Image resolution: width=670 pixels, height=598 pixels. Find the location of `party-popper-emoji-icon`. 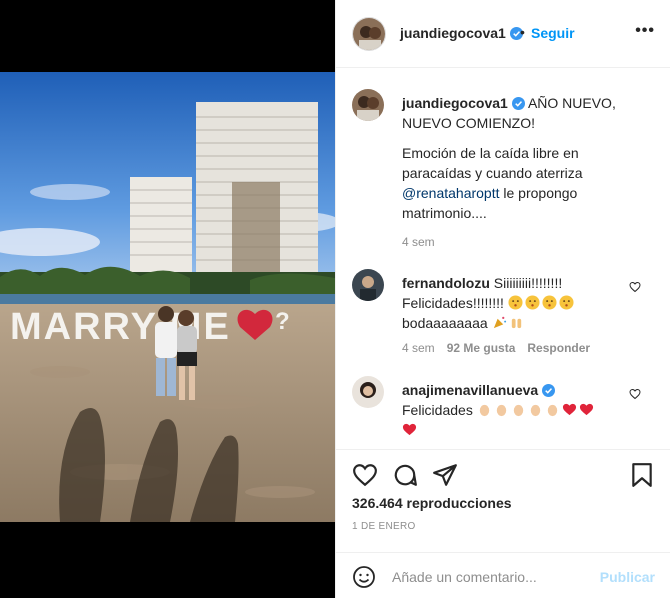

party-popper-emoji-icon is located at coordinates (499, 322).